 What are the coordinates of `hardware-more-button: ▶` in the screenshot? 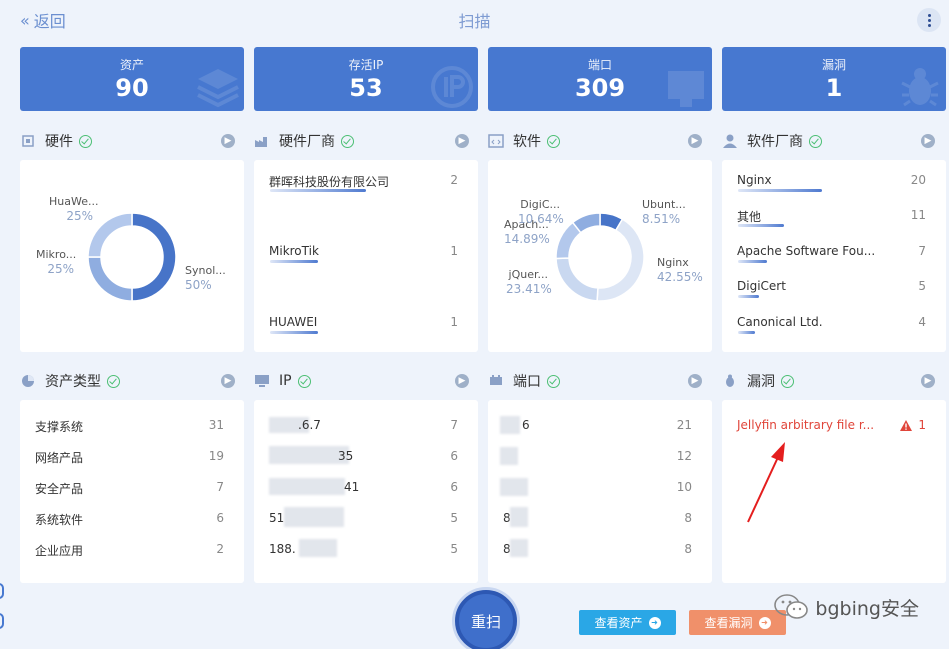 It's located at (228, 141).